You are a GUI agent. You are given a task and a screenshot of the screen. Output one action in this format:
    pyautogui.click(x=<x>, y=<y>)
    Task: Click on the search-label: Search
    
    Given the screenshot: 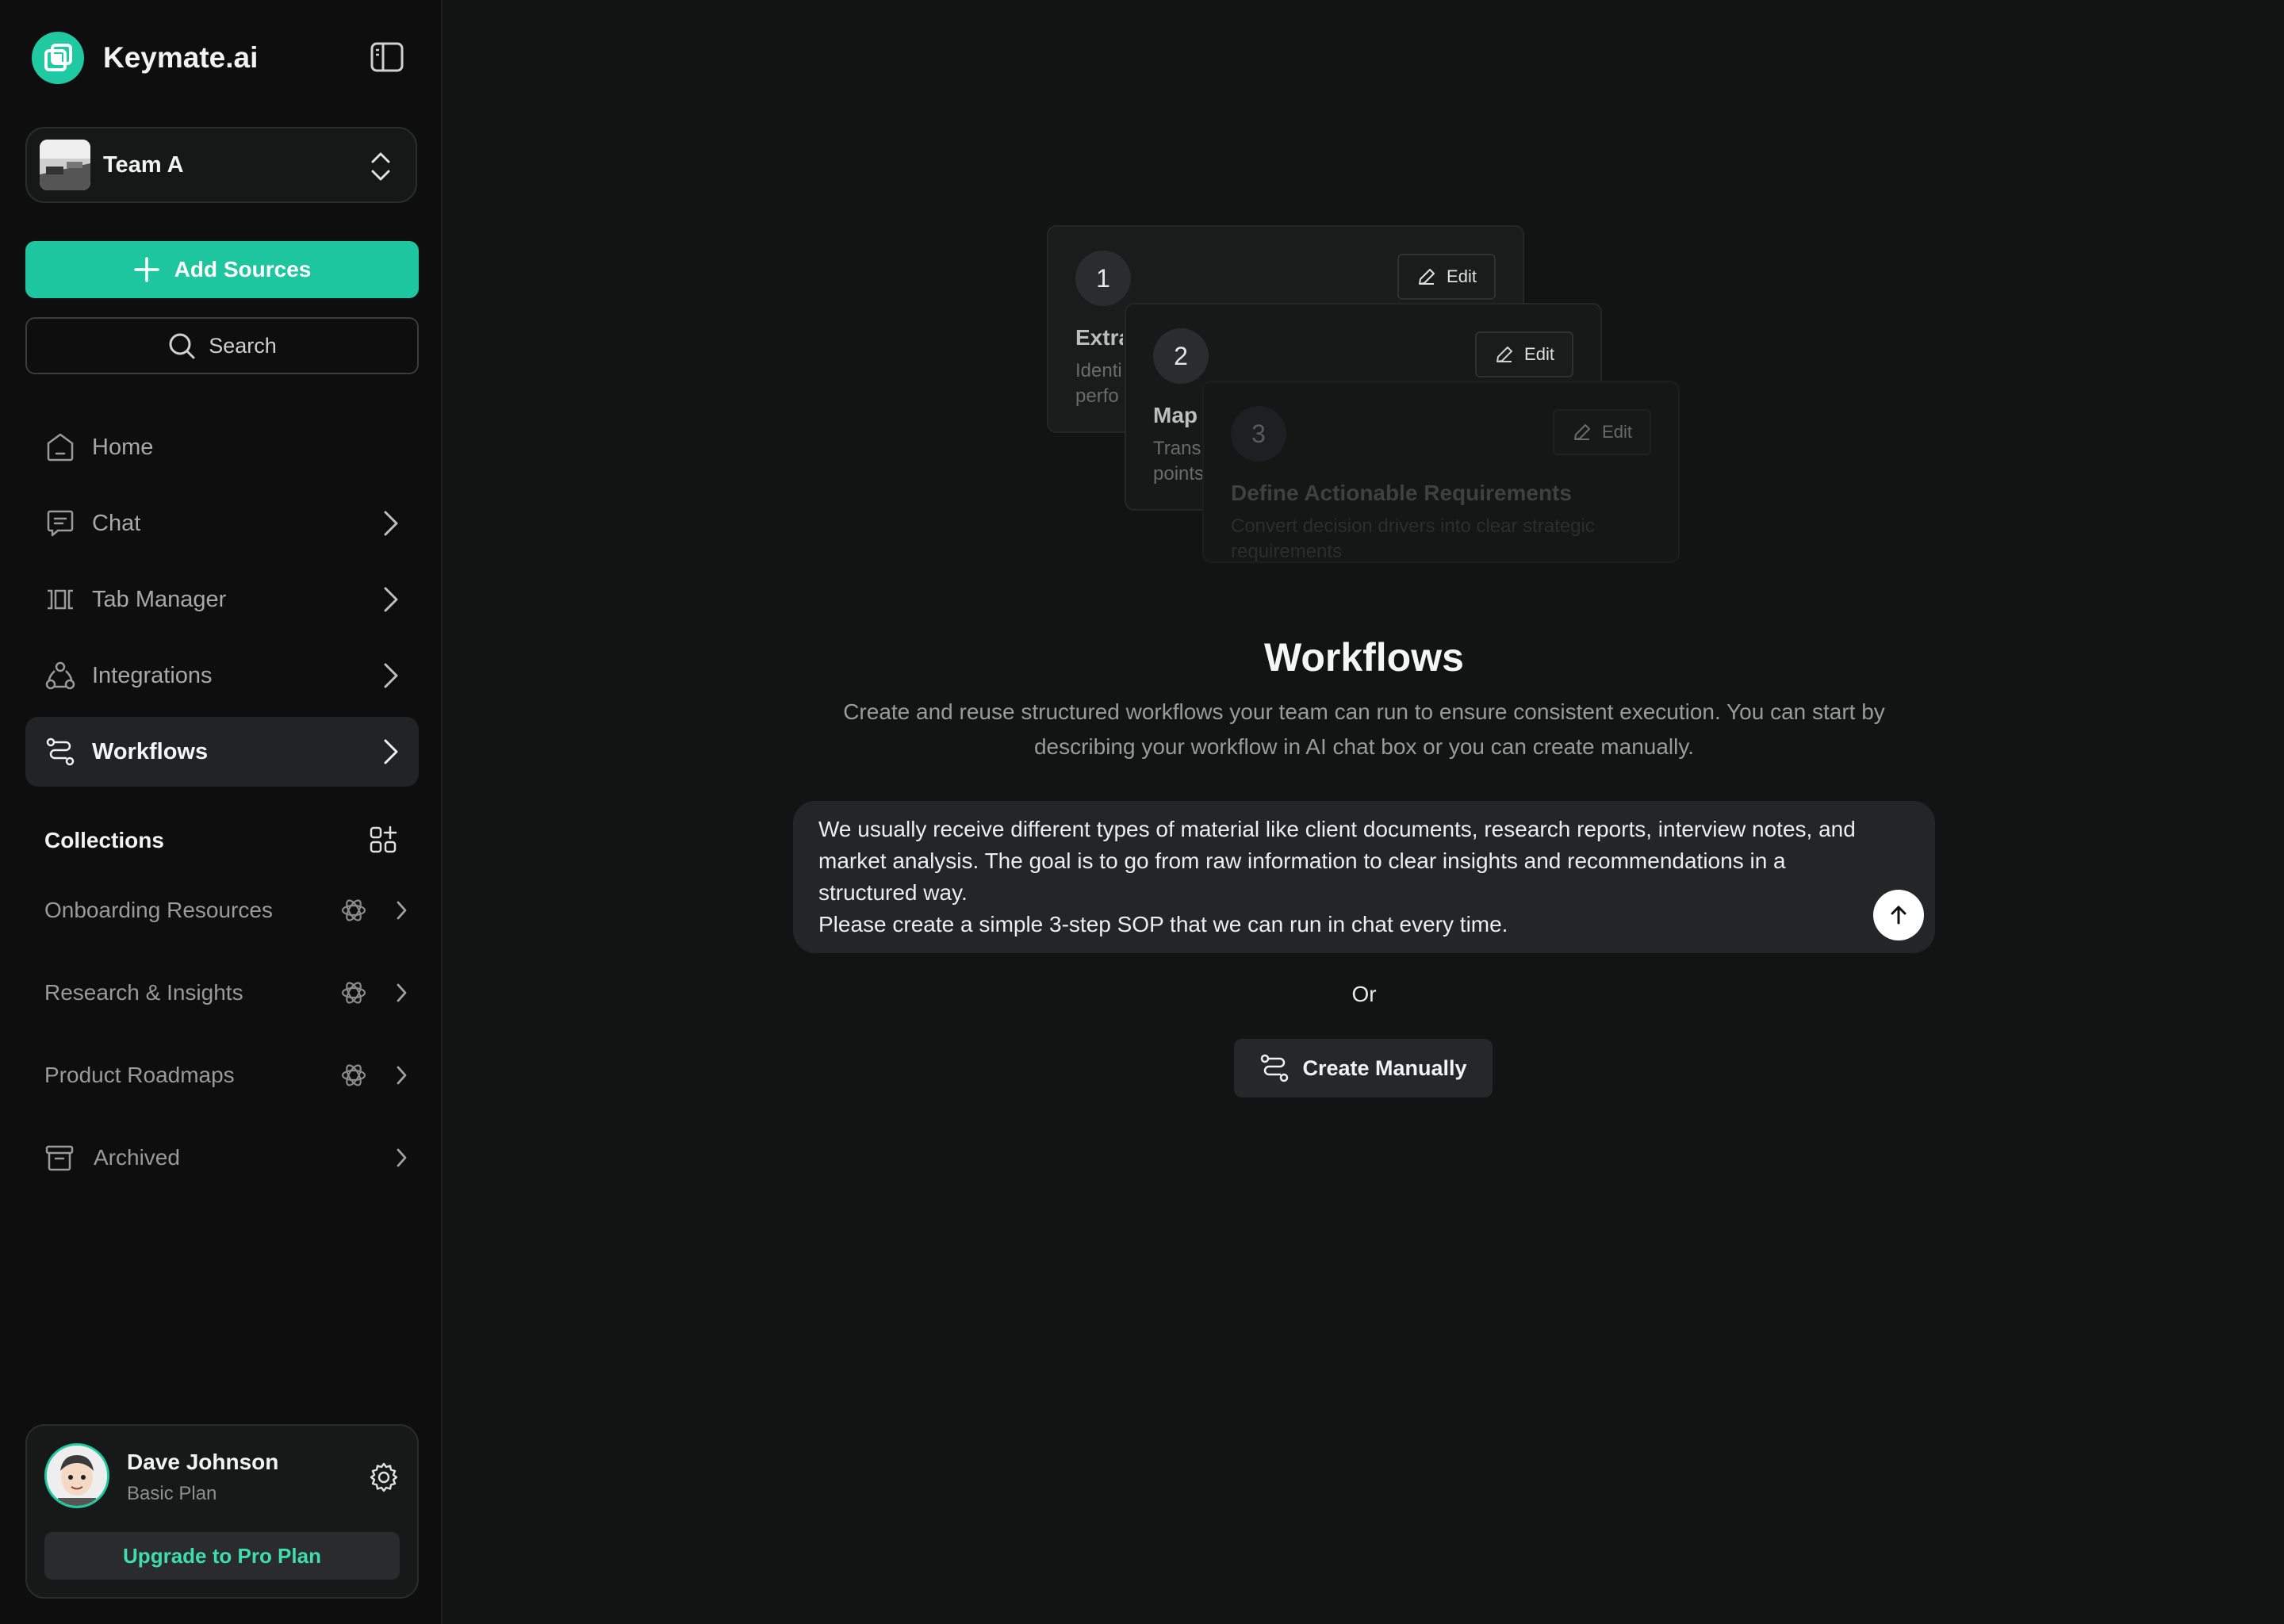 What is the action you would take?
    pyautogui.click(x=243, y=345)
    